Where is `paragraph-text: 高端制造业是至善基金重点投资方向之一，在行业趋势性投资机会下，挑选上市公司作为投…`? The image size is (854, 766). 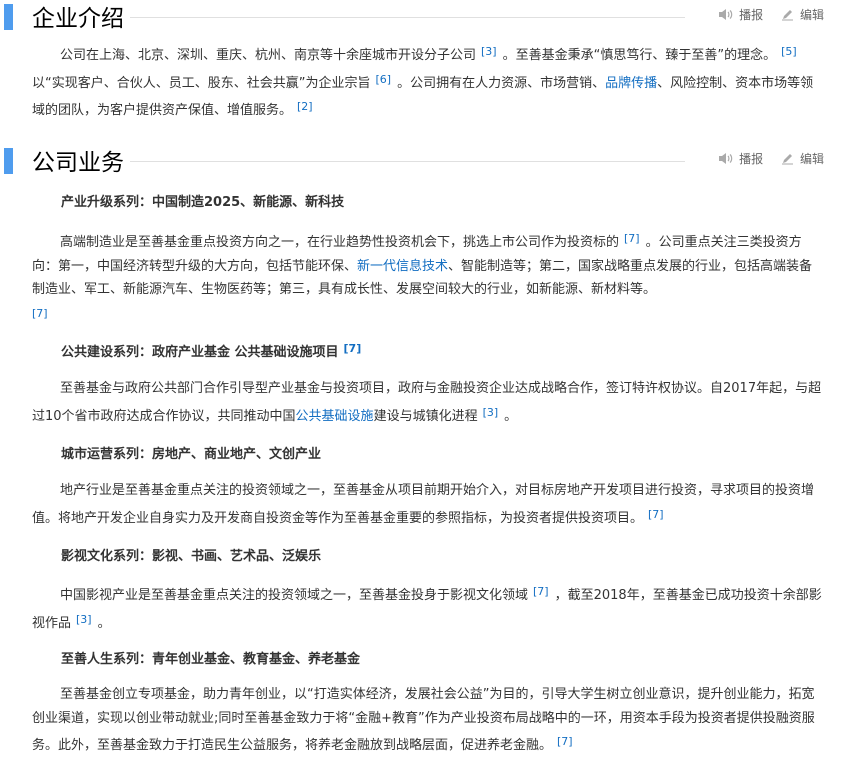
paragraph-text: 高端制造业是至善基金重点投资方向之一，在行业趋势性投资机会下，挑选上市公司作为投… is located at coordinates (340, 242).